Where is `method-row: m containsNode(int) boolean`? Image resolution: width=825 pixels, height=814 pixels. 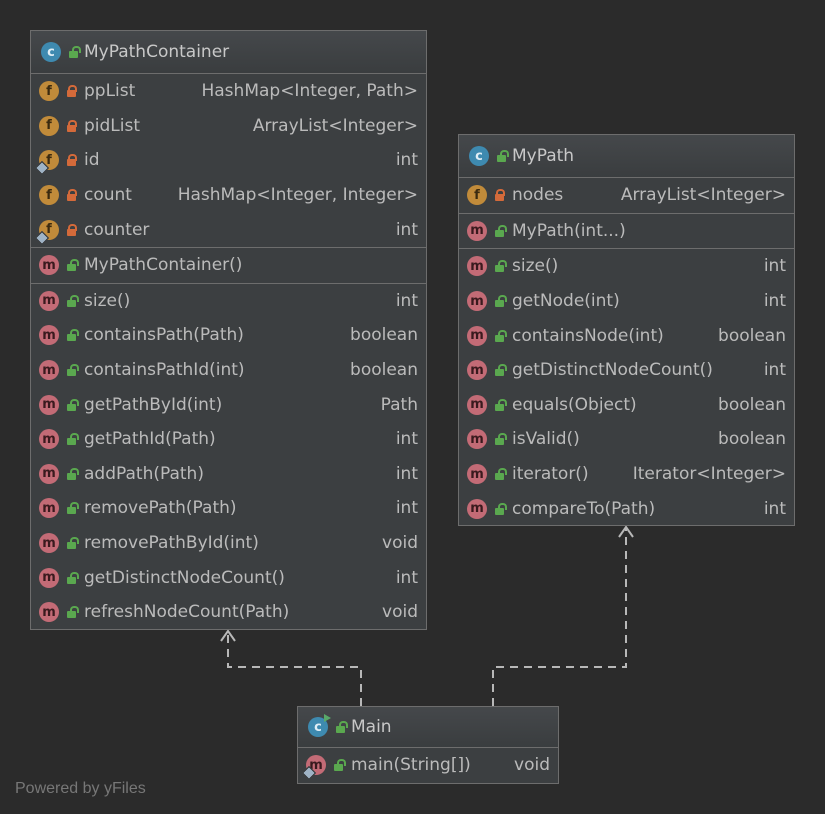
method-row: m containsNode(int) boolean is located at coordinates (626, 335).